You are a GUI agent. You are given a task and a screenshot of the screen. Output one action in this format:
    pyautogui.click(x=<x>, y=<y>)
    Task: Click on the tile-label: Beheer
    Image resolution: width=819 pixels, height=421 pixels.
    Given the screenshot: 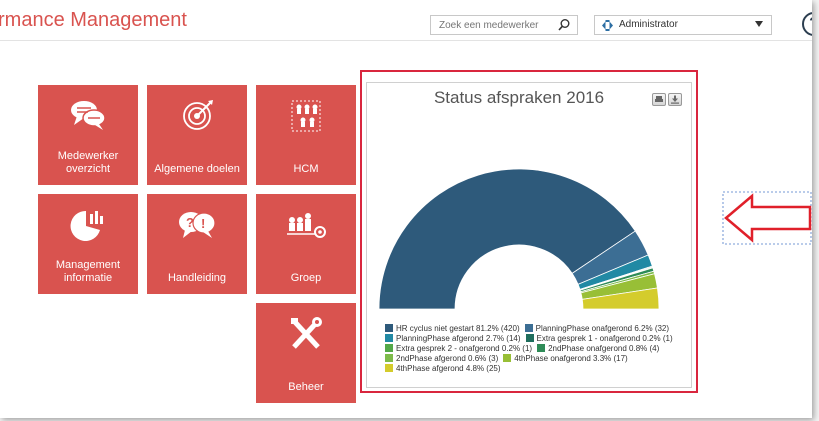 What is the action you would take?
    pyautogui.click(x=306, y=387)
    